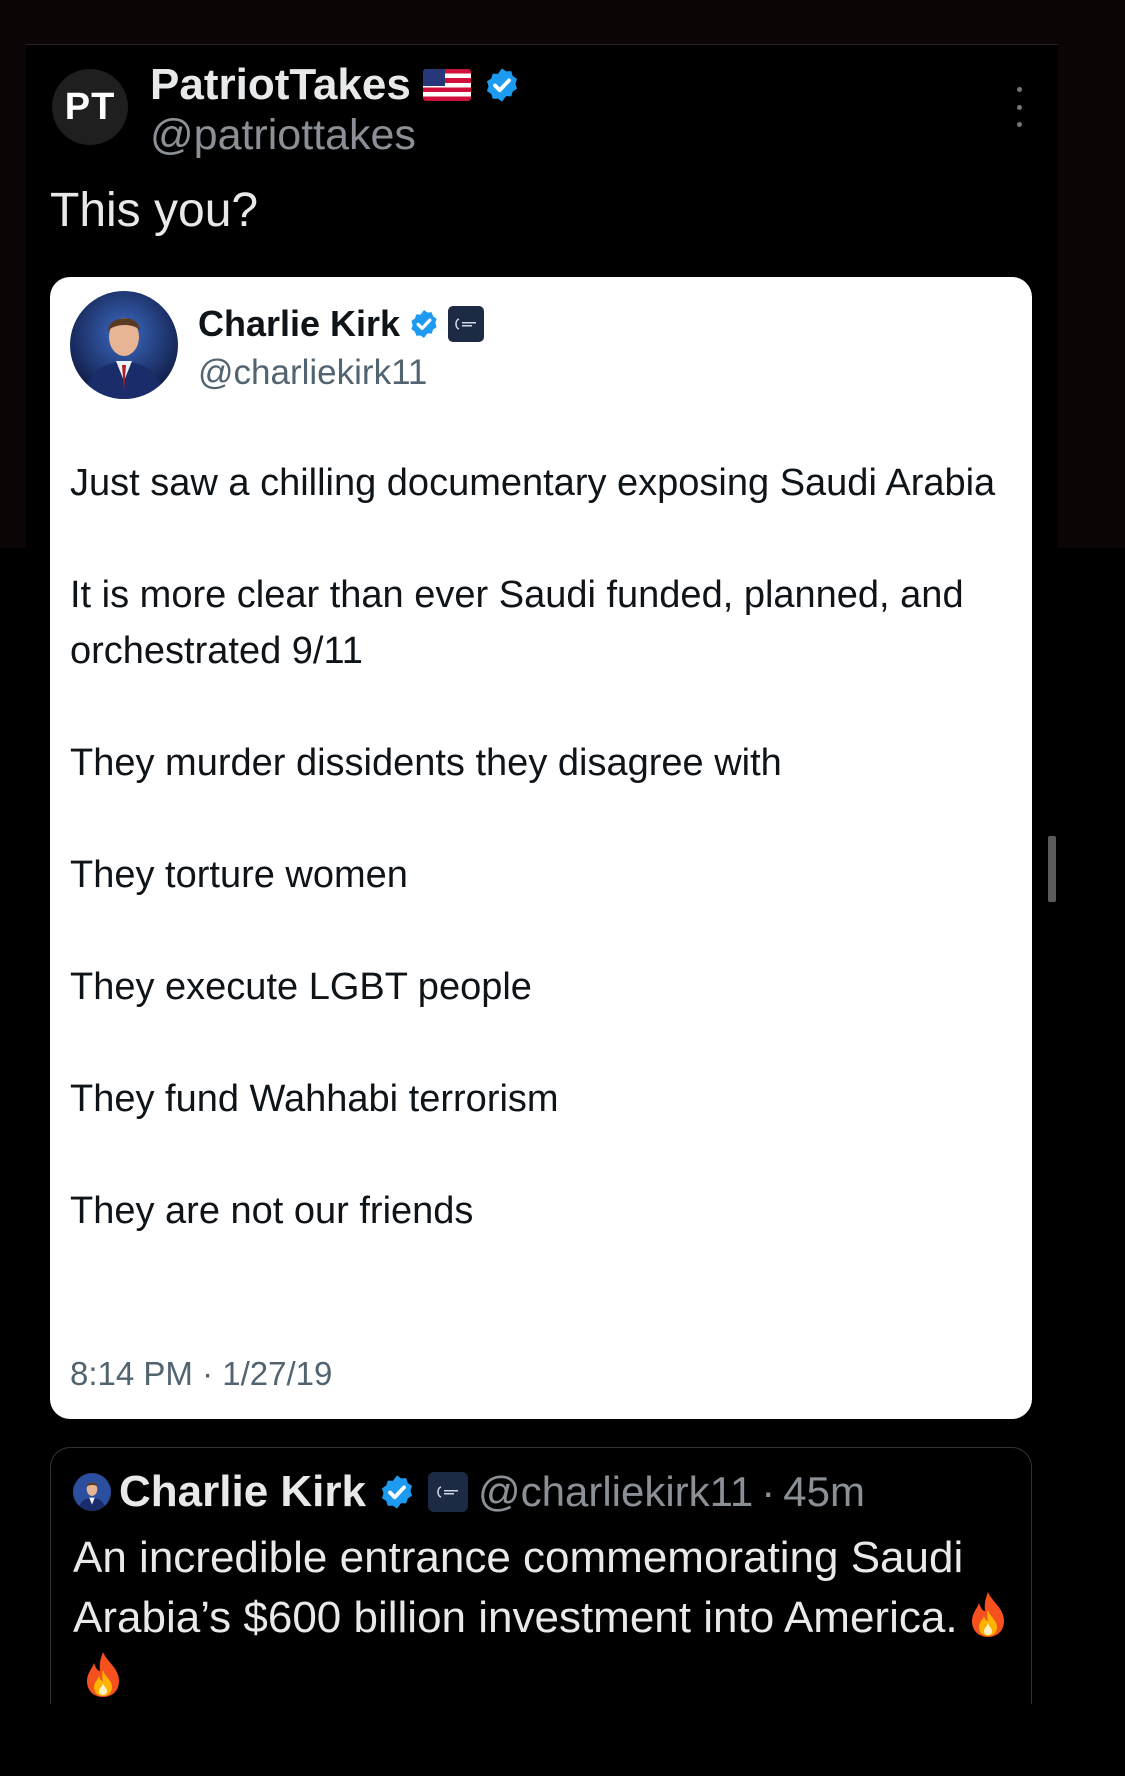  I want to click on card-timestamp: 8:14 PM · 1/27/19, so click(201, 1373).